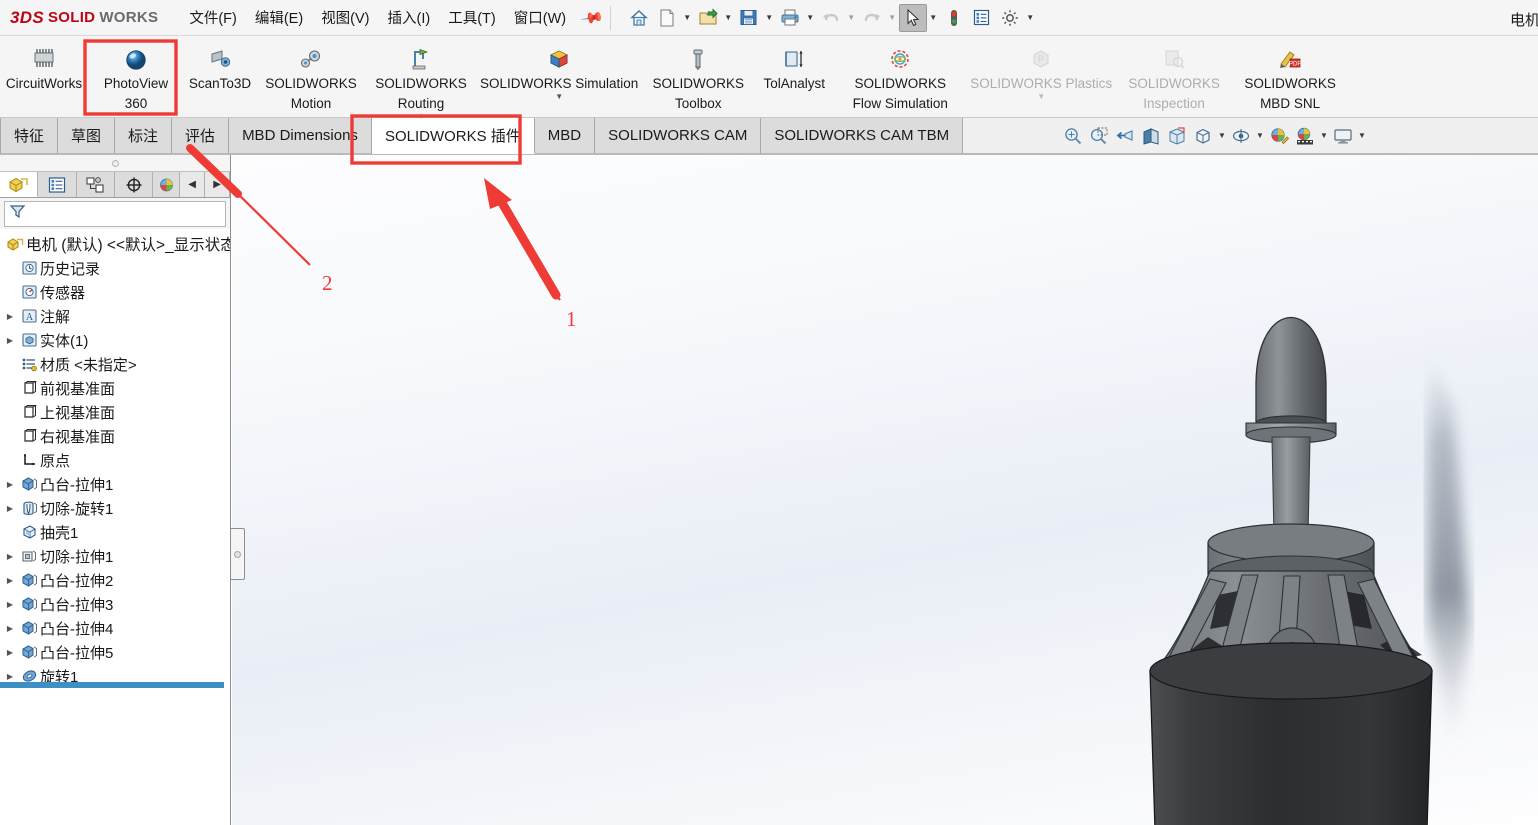 This screenshot has height=825, width=1538. Describe the element at coordinates (831, 18) in the screenshot. I see `undo-icon` at that location.